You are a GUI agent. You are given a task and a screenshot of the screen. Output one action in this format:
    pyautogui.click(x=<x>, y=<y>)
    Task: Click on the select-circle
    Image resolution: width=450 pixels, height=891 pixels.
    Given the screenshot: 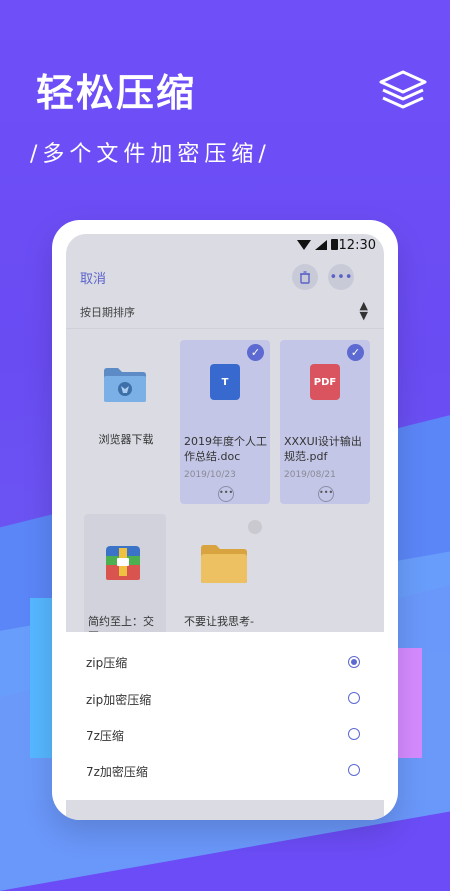 What is the action you would take?
    pyautogui.click(x=255, y=527)
    